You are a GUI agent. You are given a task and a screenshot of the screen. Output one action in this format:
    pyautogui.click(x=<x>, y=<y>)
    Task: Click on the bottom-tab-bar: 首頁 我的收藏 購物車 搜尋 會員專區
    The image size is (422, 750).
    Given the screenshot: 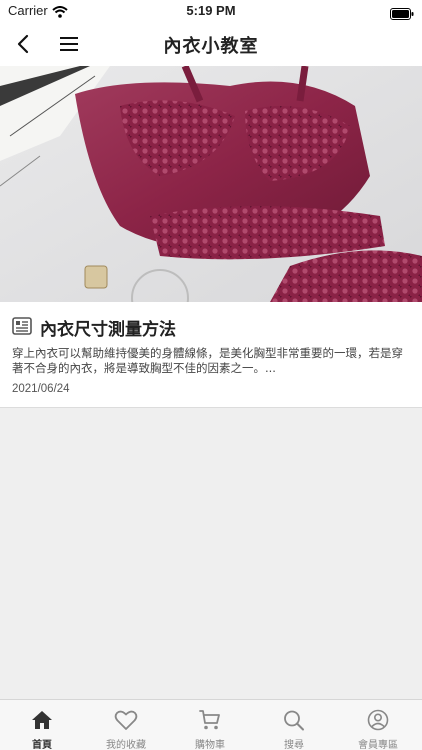 What is the action you would take?
    pyautogui.click(x=211, y=724)
    